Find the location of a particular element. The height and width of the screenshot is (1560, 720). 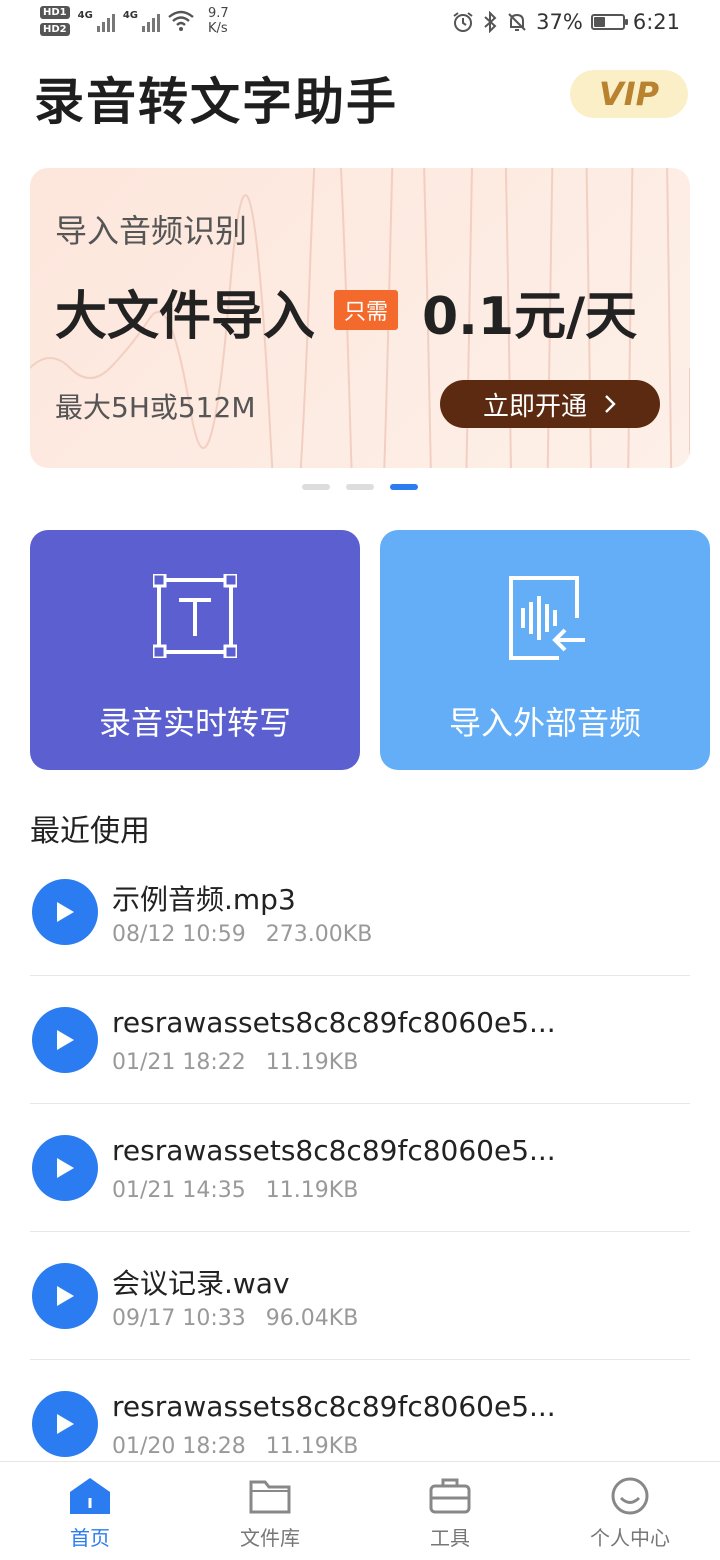

record-transcribe-card: 录音实时转写 is located at coordinates (195, 650).